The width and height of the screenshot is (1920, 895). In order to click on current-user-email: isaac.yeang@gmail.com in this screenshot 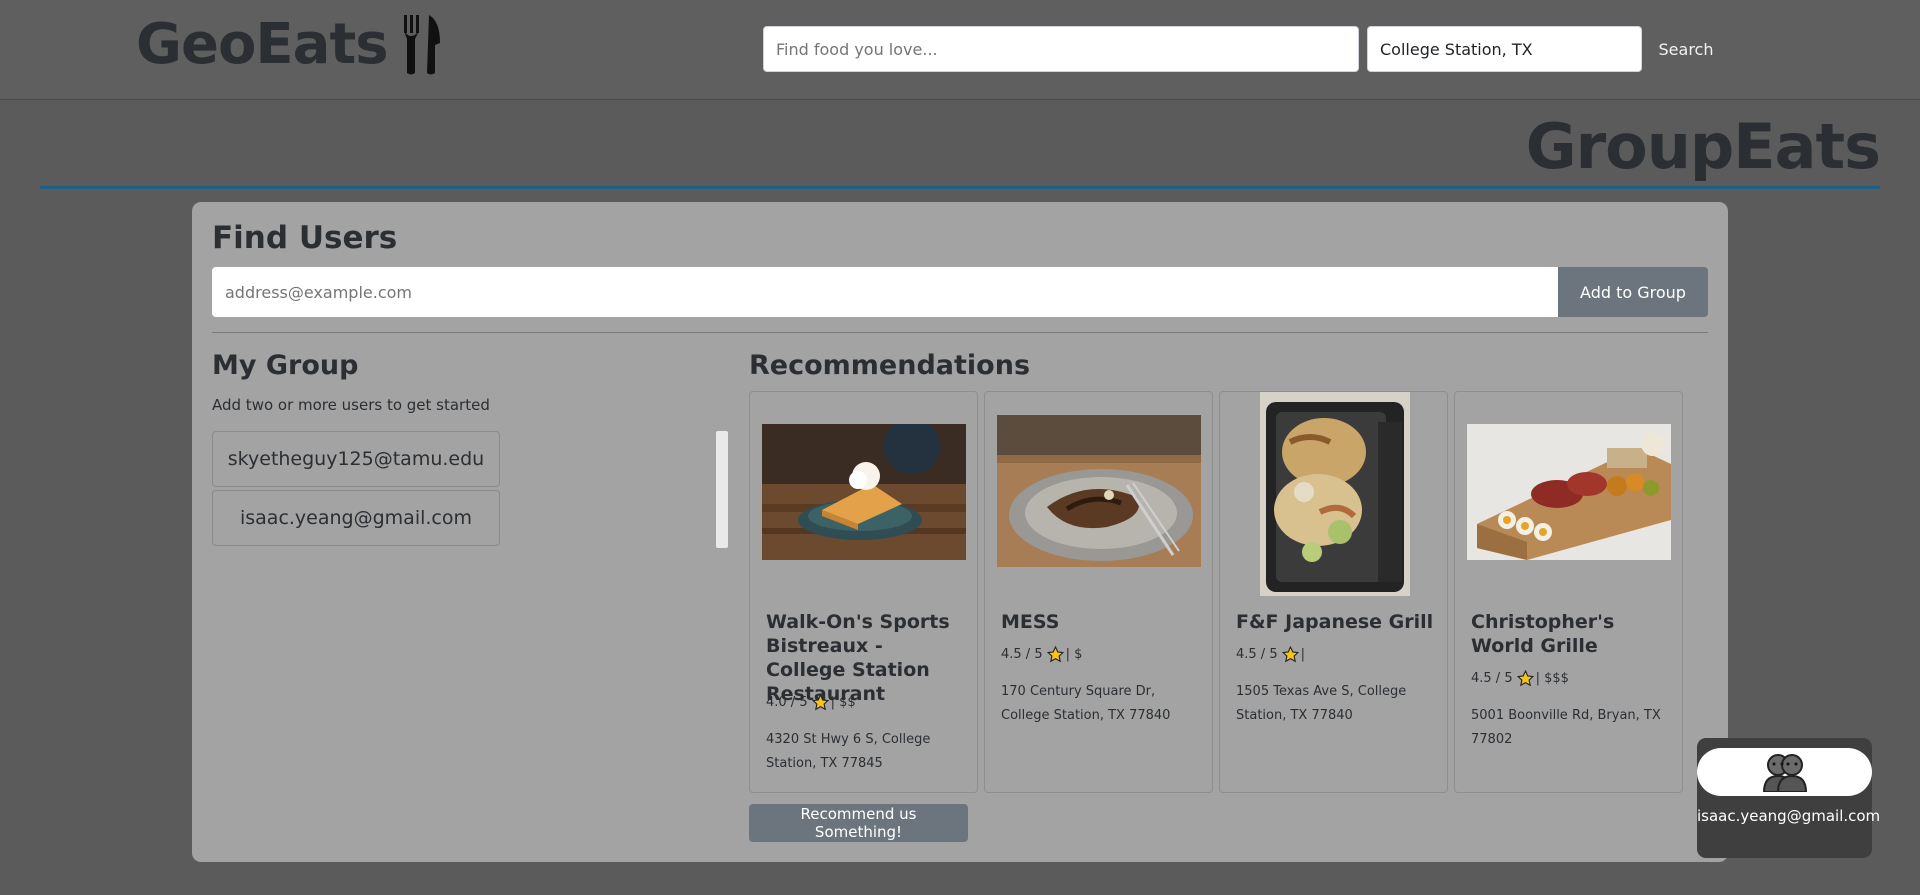, I will do `click(1789, 816)`.